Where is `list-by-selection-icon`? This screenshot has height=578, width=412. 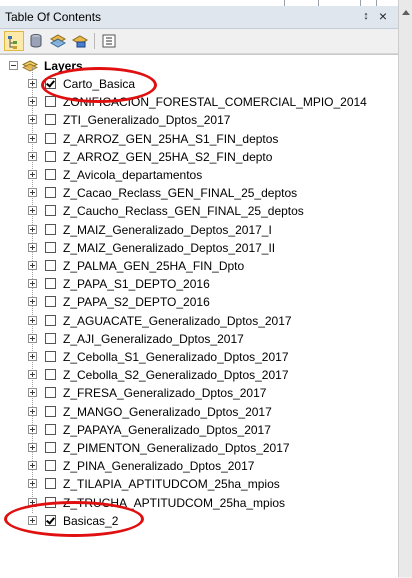
list-by-selection-icon is located at coordinates (80, 41).